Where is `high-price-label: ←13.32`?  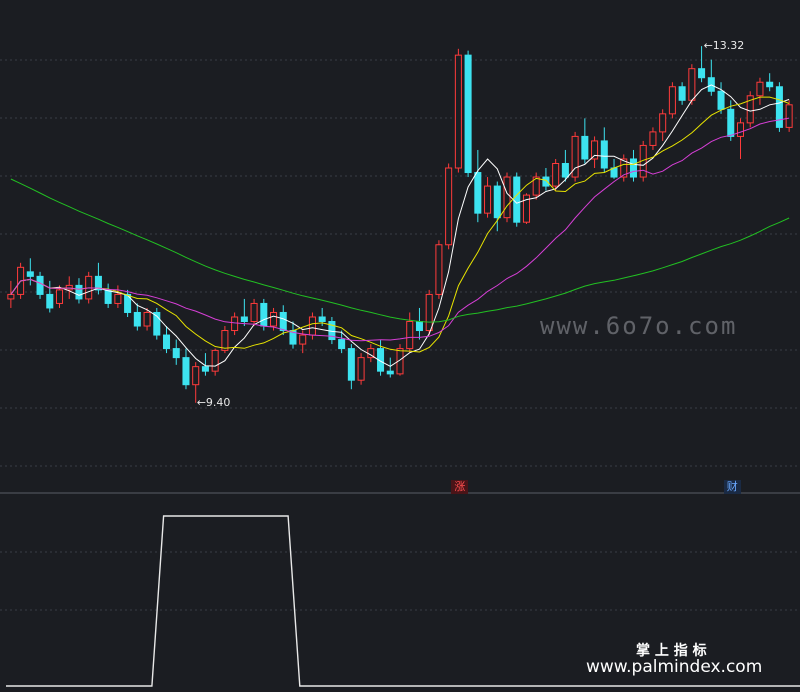
high-price-label: ←13.32 is located at coordinates (724, 46).